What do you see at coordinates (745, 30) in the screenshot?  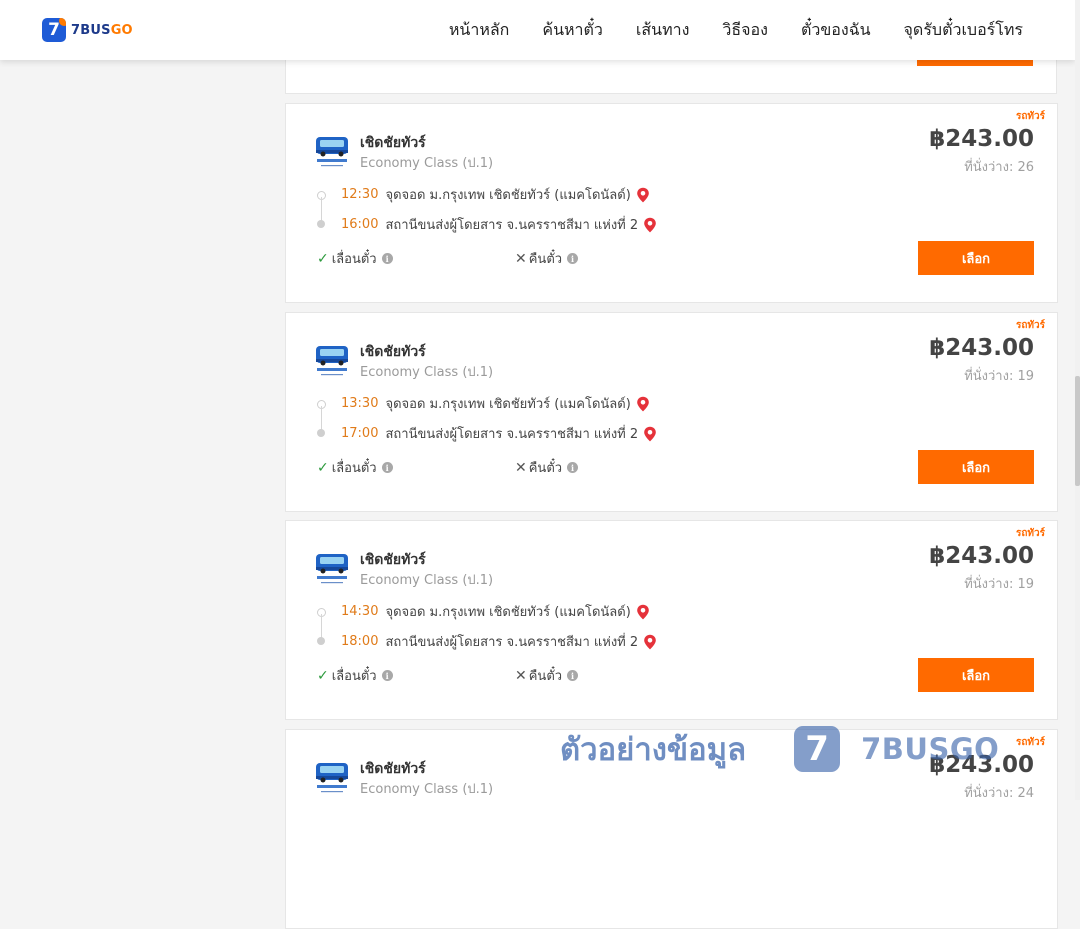 I see `nav-how-to-book: วิธีจอง` at bounding box center [745, 30].